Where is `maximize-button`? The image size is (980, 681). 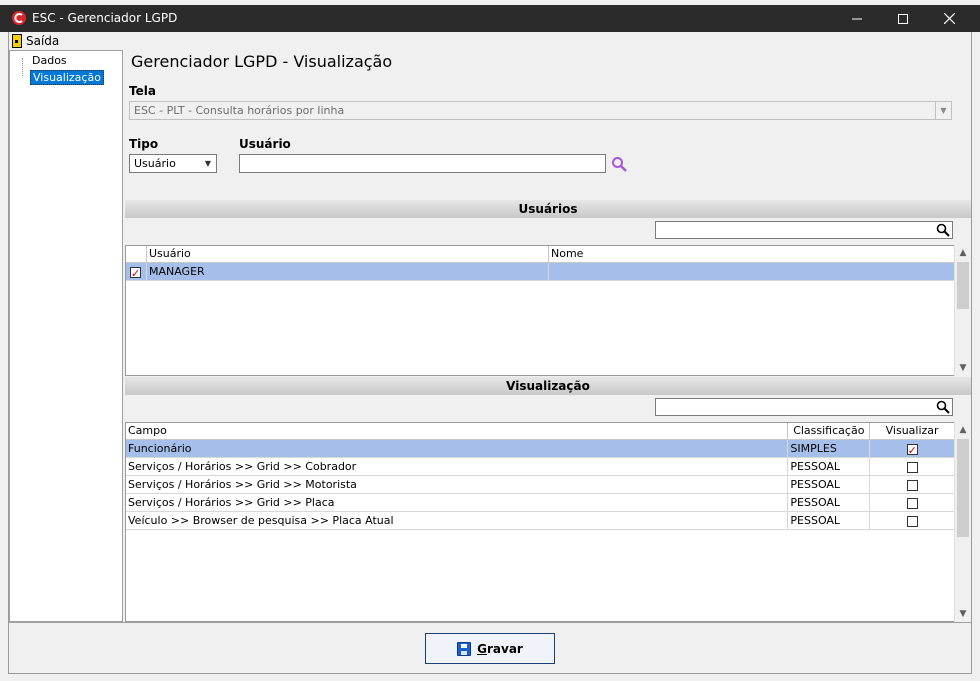 maximize-button is located at coordinates (903, 18).